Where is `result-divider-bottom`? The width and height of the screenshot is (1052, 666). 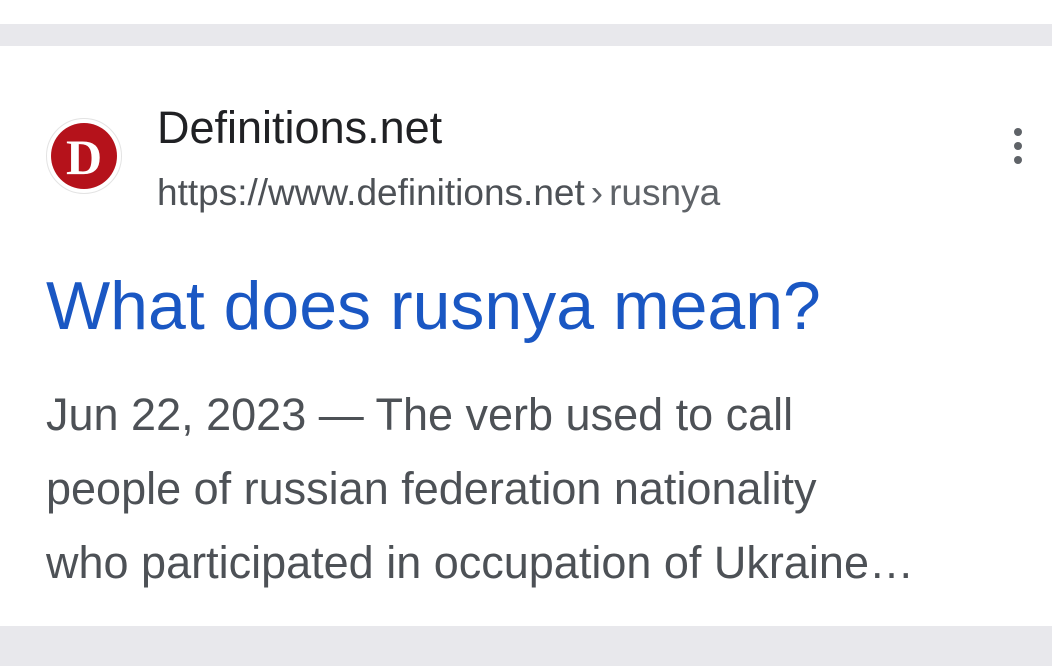
result-divider-bottom is located at coordinates (526, 646).